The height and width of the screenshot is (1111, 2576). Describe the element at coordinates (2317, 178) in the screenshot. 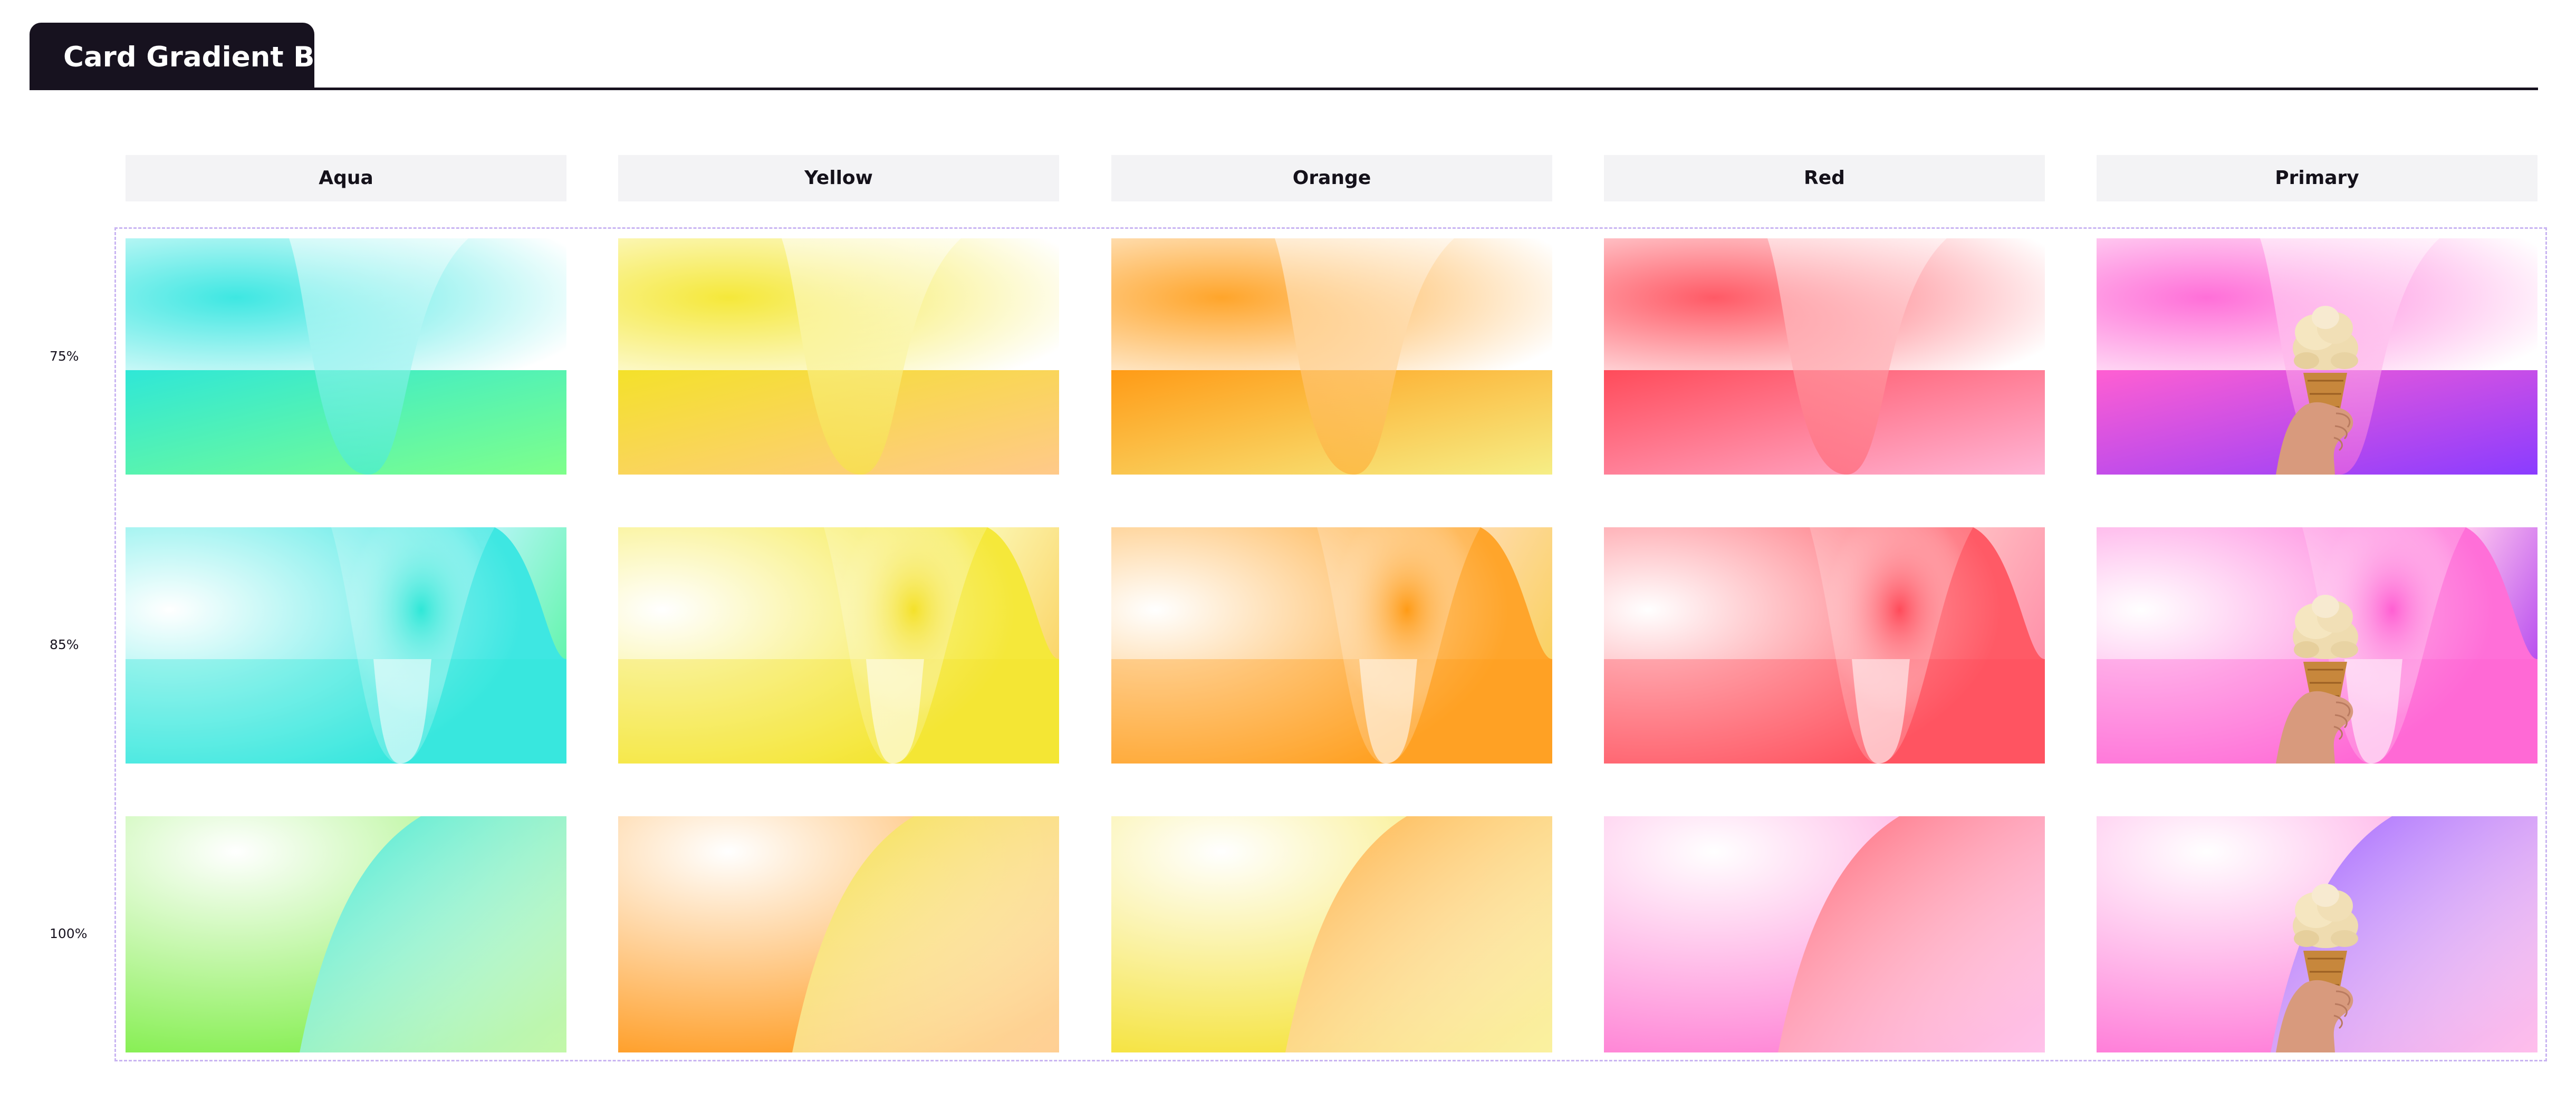

I see `column-header-primary: Primary` at that location.